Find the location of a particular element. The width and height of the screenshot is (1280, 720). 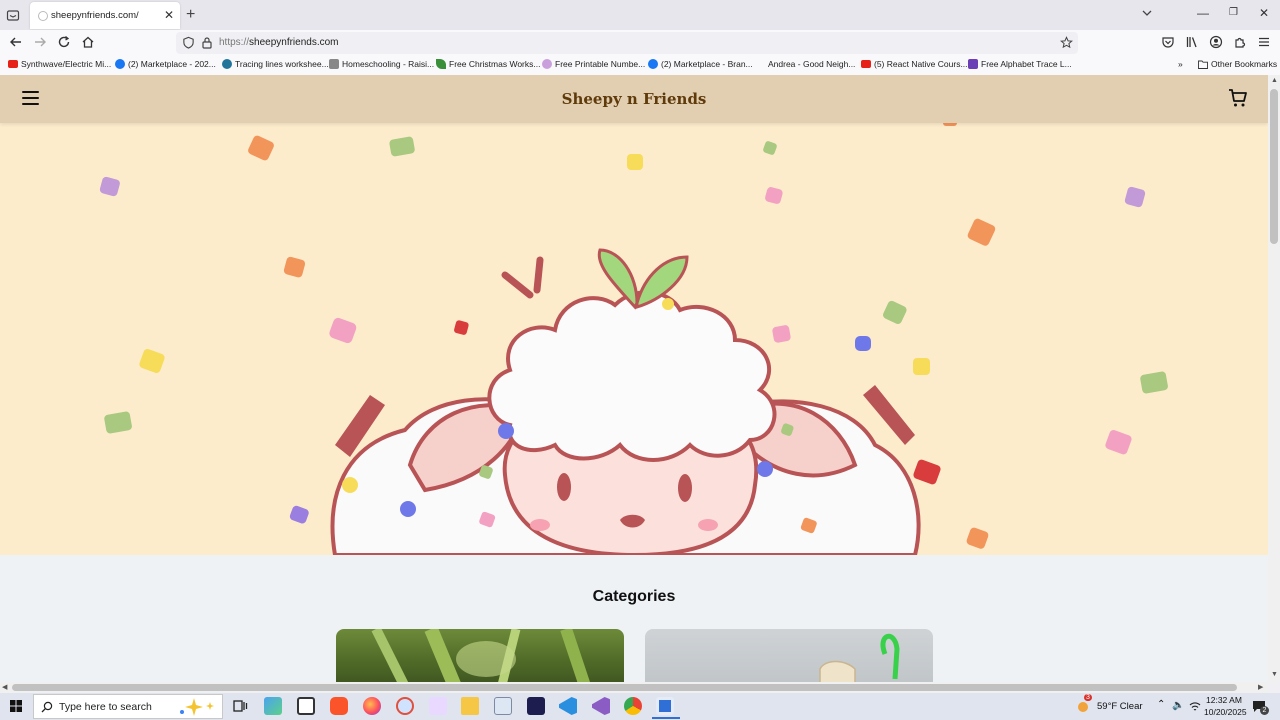

scroll-up-icon: ▲ is located at coordinates (1274, 80).